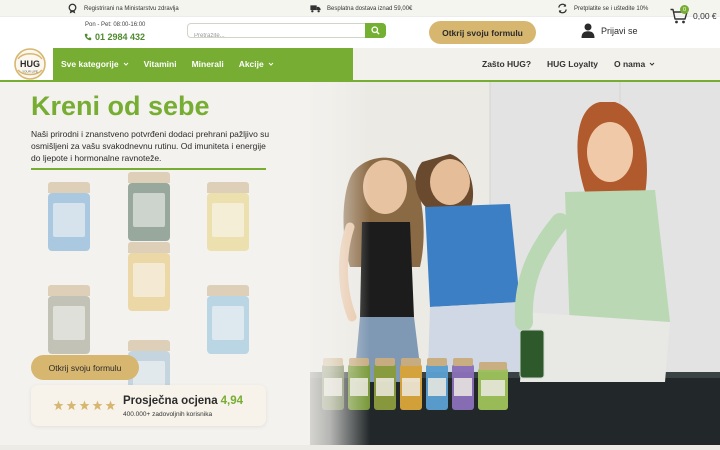 The height and width of the screenshot is (450, 720). I want to click on secondary-nav: Zašto HUG? HUG Loyalty O nama, so click(536, 64).